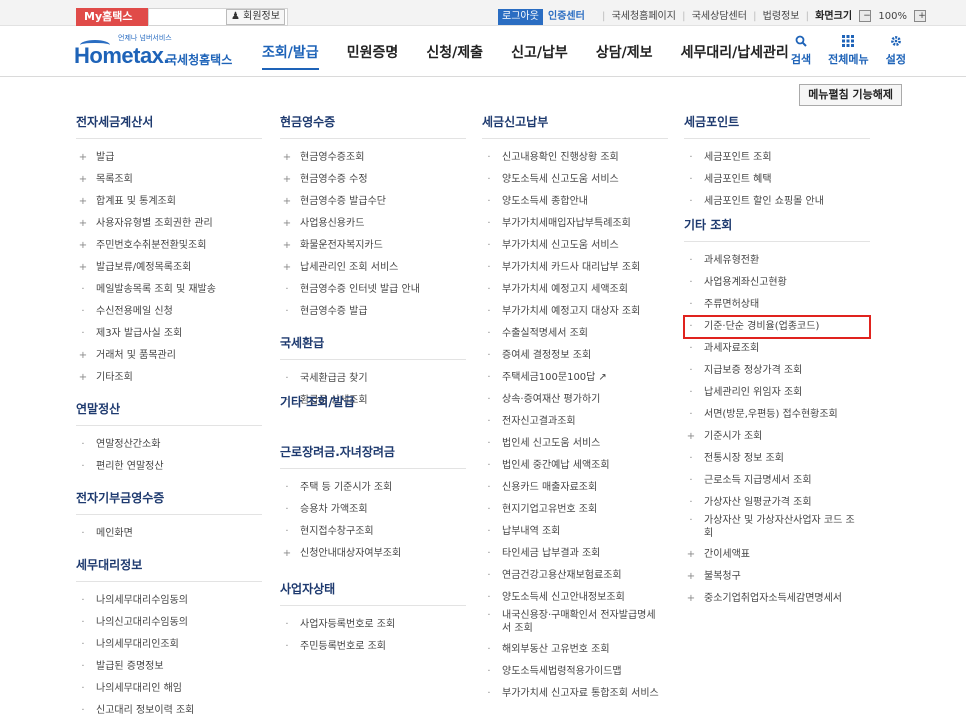  Describe the element at coordinates (575, 650) in the screenshot. I see `menu-item: · 해외부동산 고유번호 조회` at that location.